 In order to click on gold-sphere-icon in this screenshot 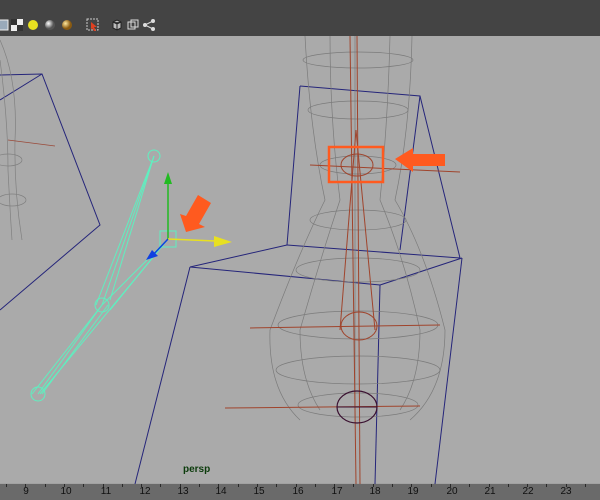, I will do `click(67, 25)`.